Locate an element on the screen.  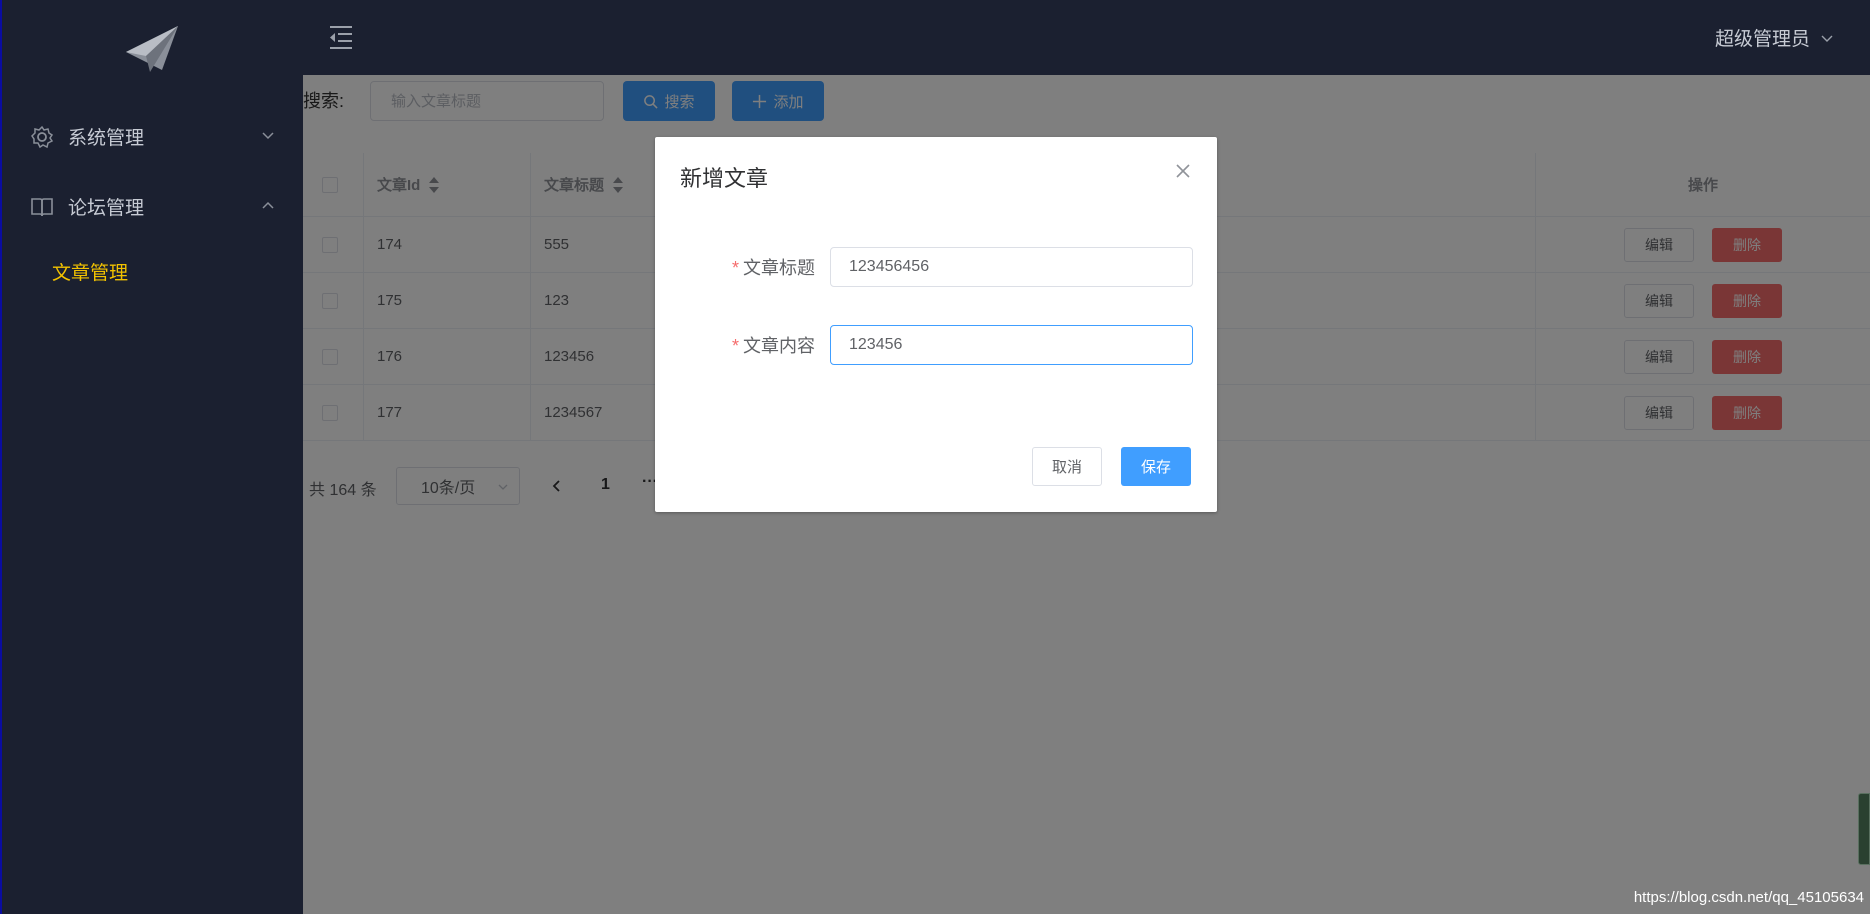
dialog-title: 新增文章 is located at coordinates (724, 178).